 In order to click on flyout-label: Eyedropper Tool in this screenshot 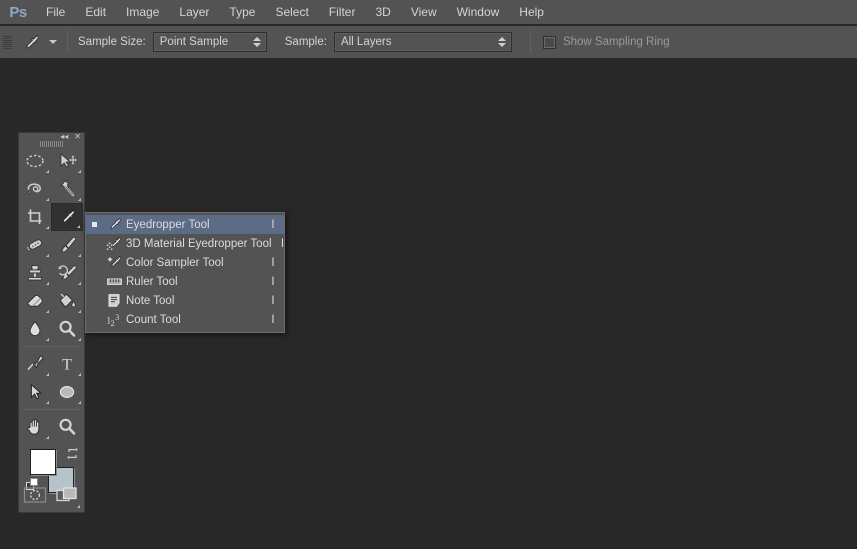, I will do `click(168, 224)`.